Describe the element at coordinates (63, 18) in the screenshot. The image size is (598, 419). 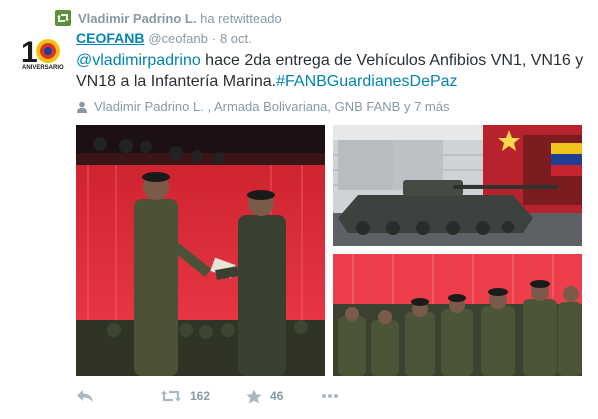
I see `retweet-icon` at that location.